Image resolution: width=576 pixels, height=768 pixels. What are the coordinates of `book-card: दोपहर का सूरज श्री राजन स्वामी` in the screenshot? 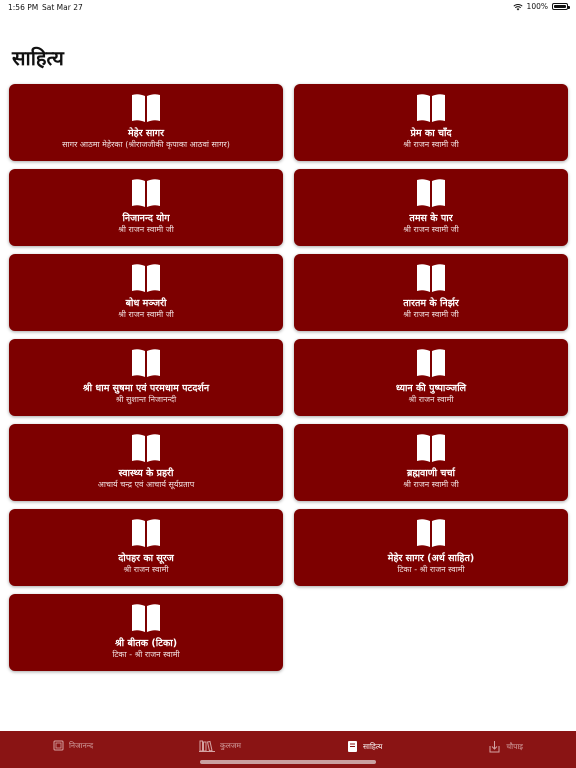 It's located at (146, 547).